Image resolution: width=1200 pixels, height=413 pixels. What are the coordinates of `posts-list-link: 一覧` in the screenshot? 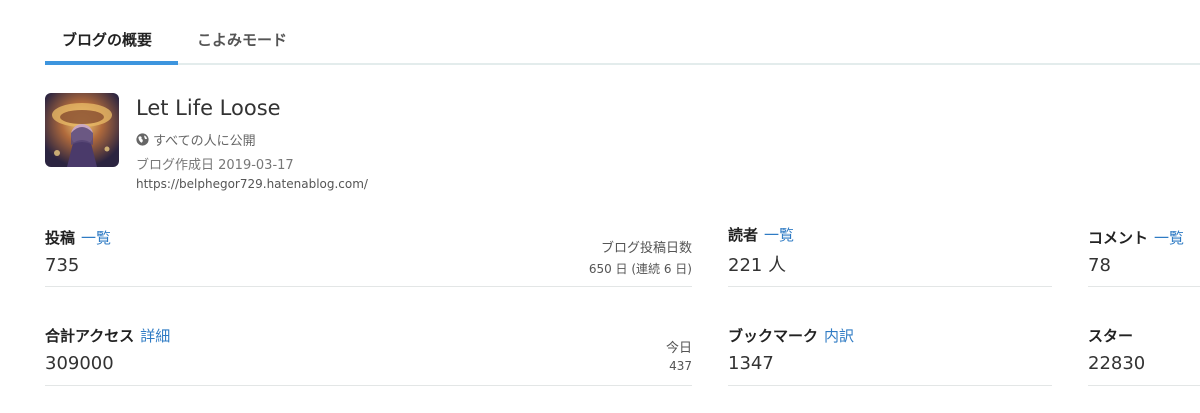 It's located at (96, 238).